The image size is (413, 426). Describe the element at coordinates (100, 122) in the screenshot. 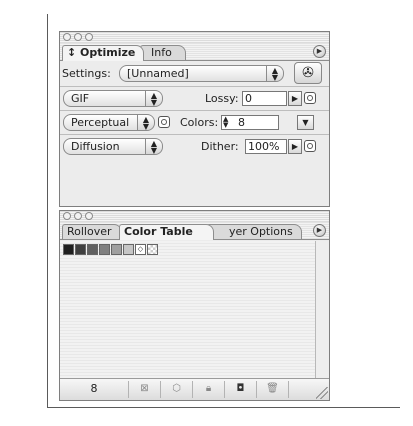

I see `color-reduction-value: Perceptual` at that location.